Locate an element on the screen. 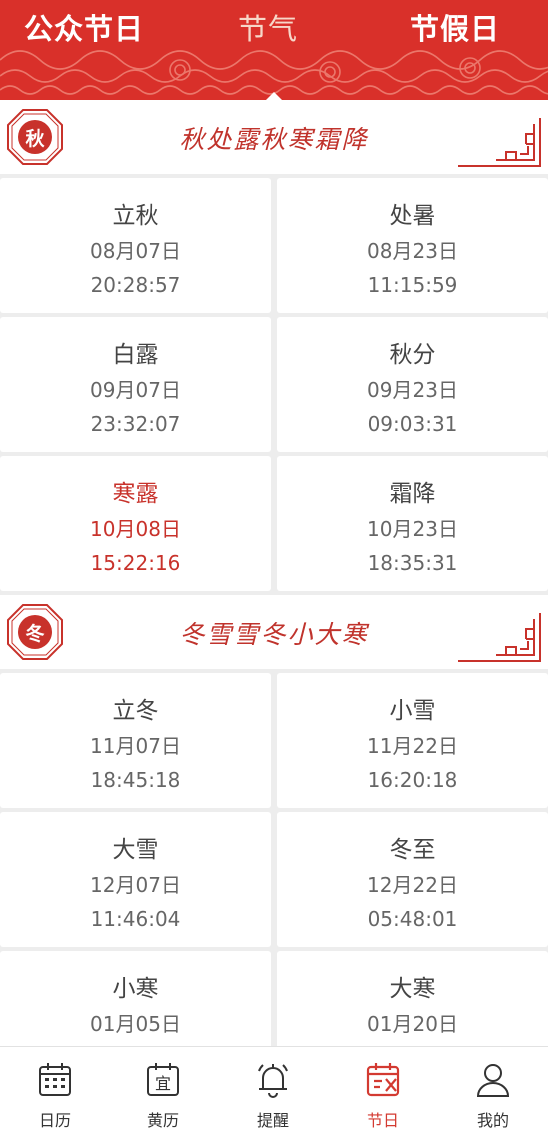 The image size is (548, 1135). nav-item-profile: 我的 is located at coordinates (493, 1091).